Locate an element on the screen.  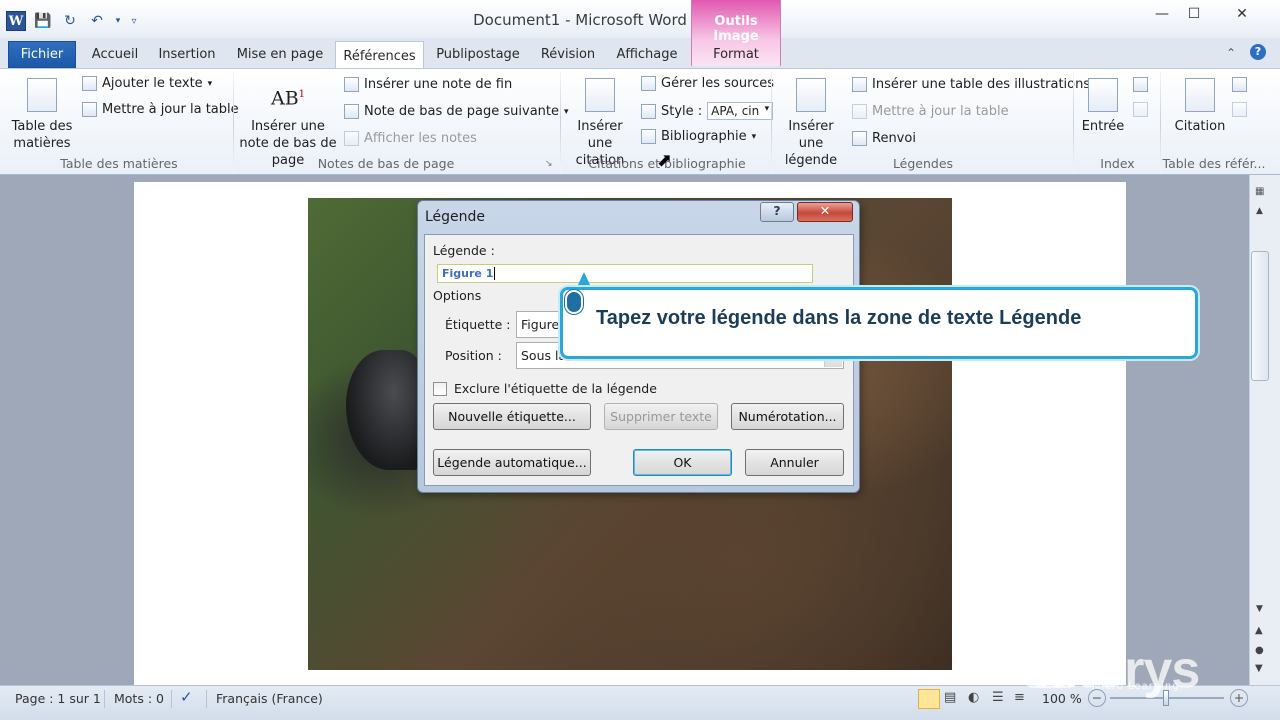
group-label-captions: Légendes is located at coordinates (923, 163).